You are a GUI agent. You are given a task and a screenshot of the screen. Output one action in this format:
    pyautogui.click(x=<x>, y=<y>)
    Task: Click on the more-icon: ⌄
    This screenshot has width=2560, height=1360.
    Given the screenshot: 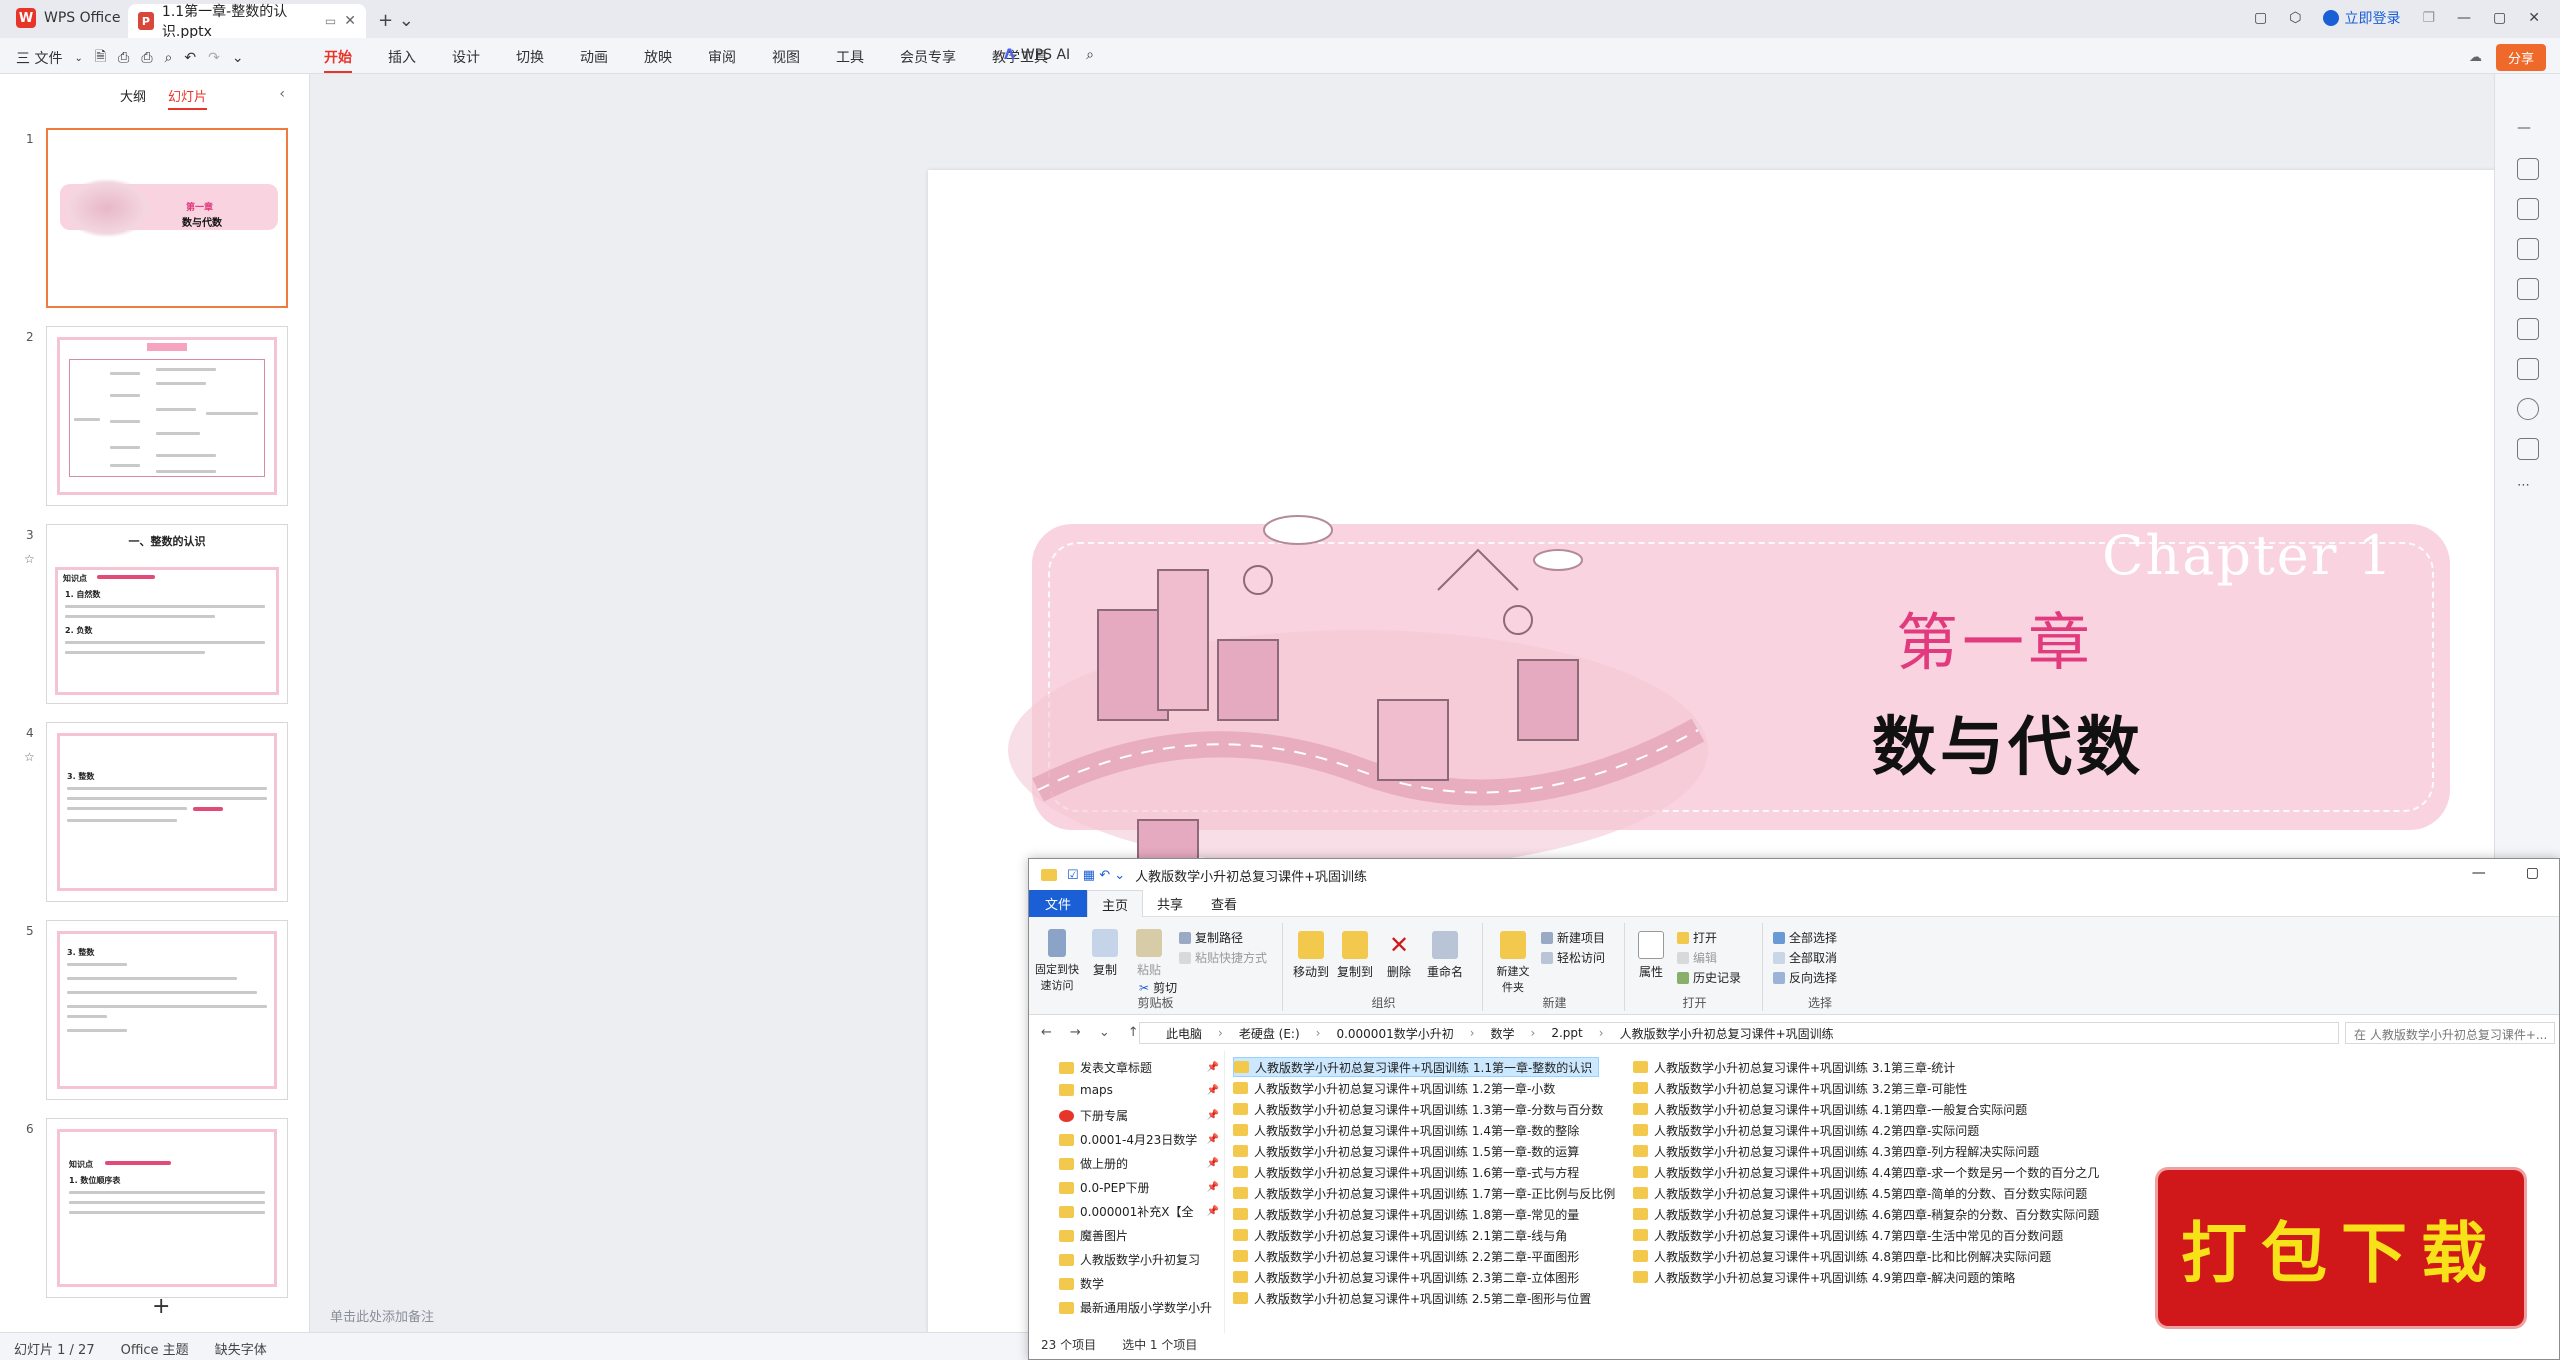 What is the action you would take?
    pyautogui.click(x=238, y=58)
    